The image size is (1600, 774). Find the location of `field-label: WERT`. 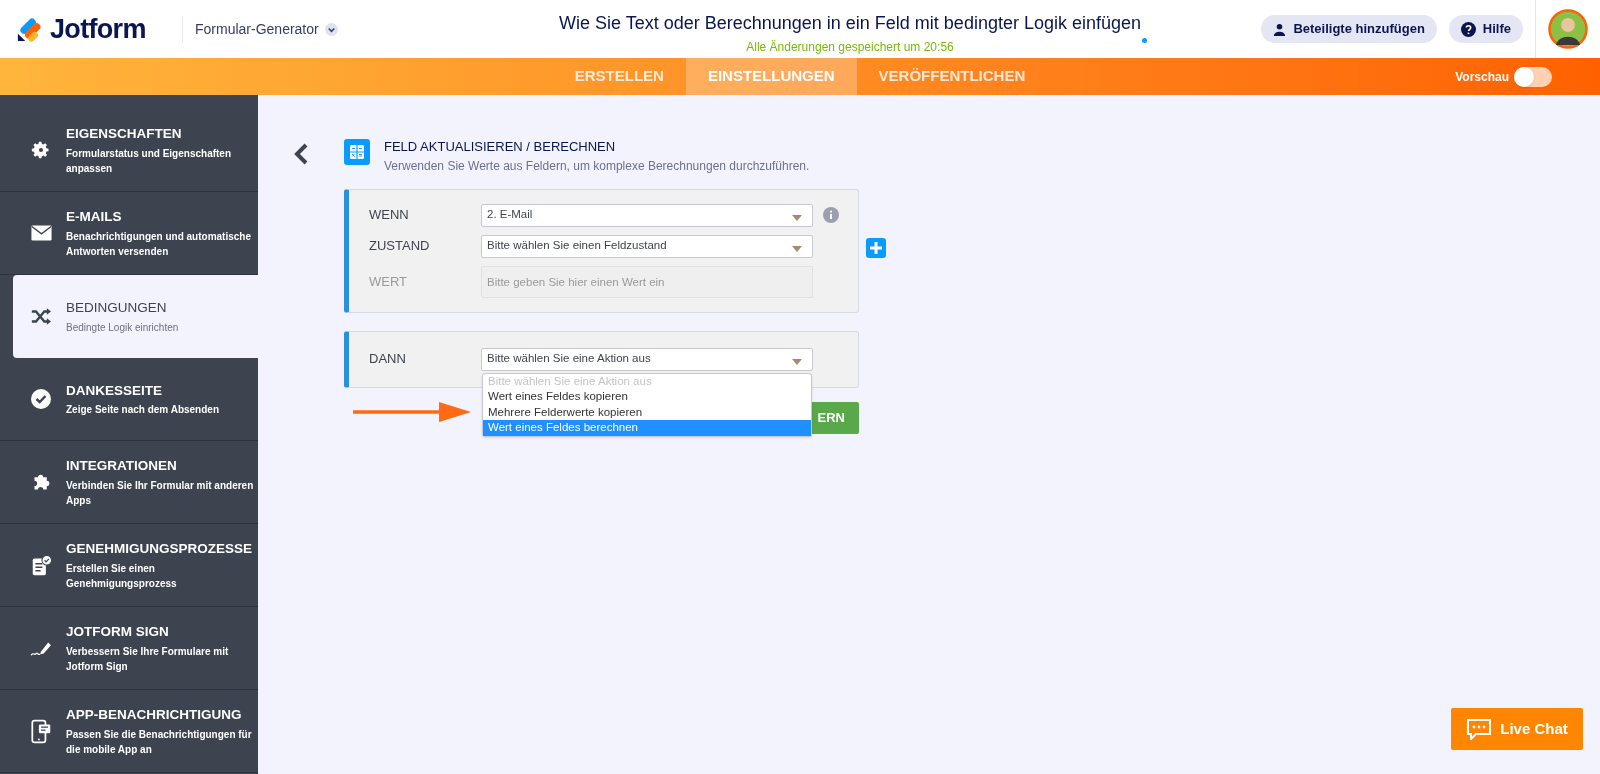

field-label: WERT is located at coordinates (389, 281).